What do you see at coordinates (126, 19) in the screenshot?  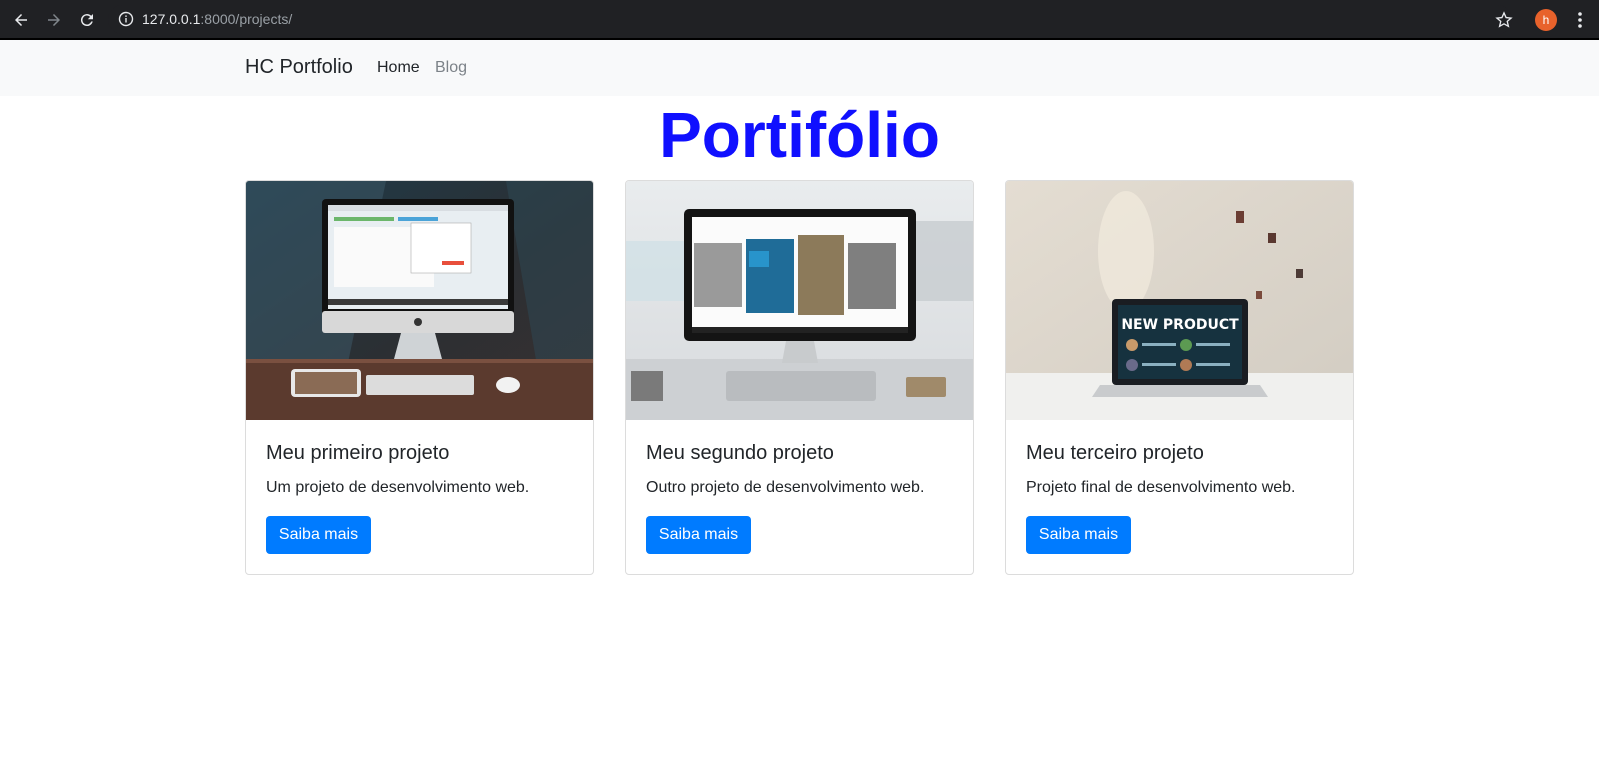 I see `info-icon` at bounding box center [126, 19].